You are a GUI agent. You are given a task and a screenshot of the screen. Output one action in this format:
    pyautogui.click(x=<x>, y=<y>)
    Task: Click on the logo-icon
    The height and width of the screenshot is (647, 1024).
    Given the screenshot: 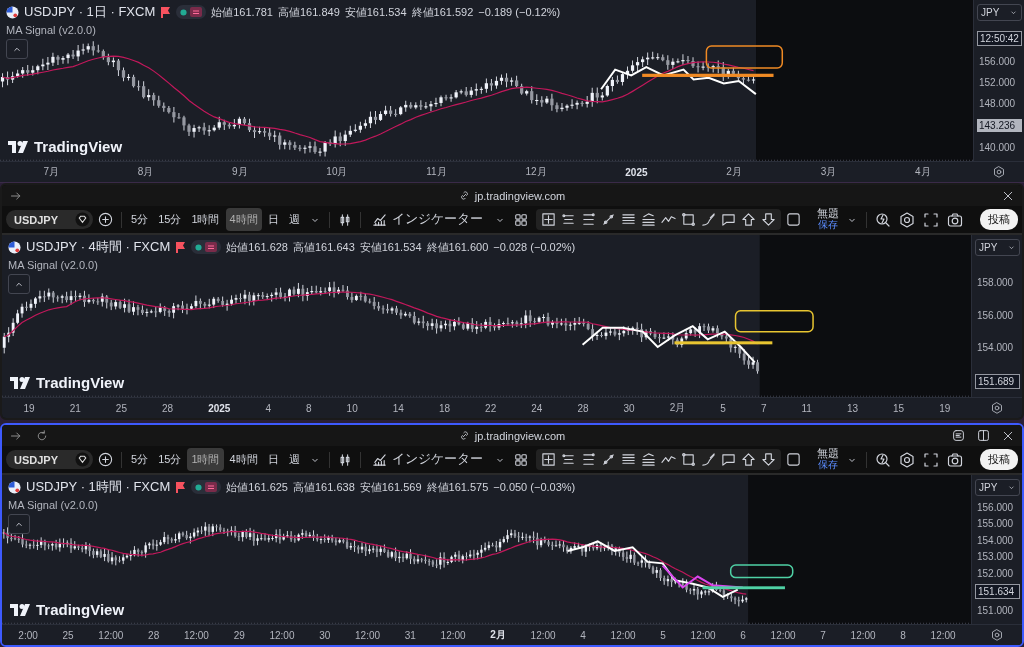 What is the action you would take?
    pyautogui.click(x=21, y=609)
    